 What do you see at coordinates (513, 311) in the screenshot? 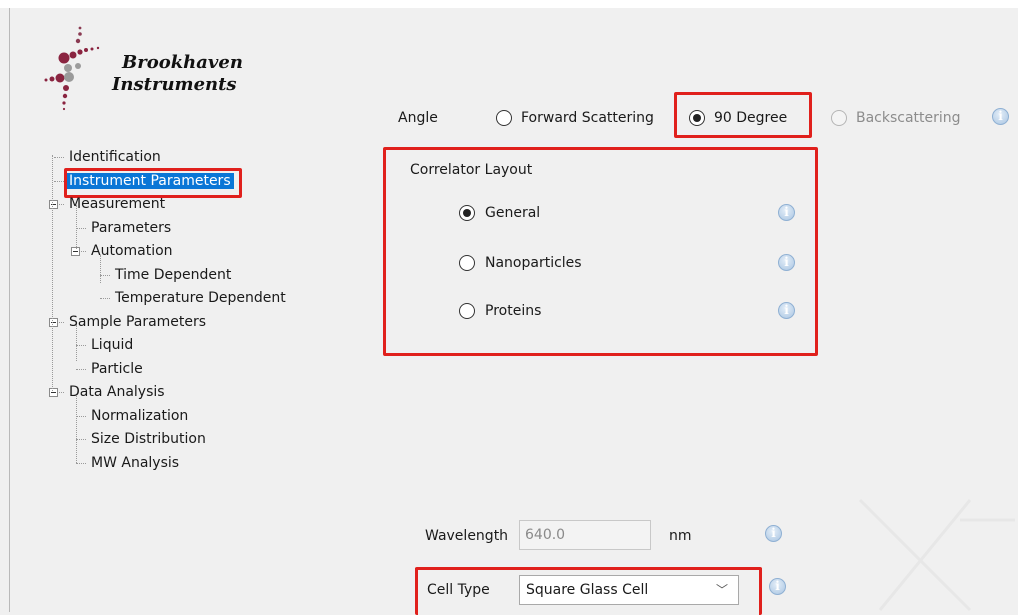
I see `proteins-label: Proteins` at bounding box center [513, 311].